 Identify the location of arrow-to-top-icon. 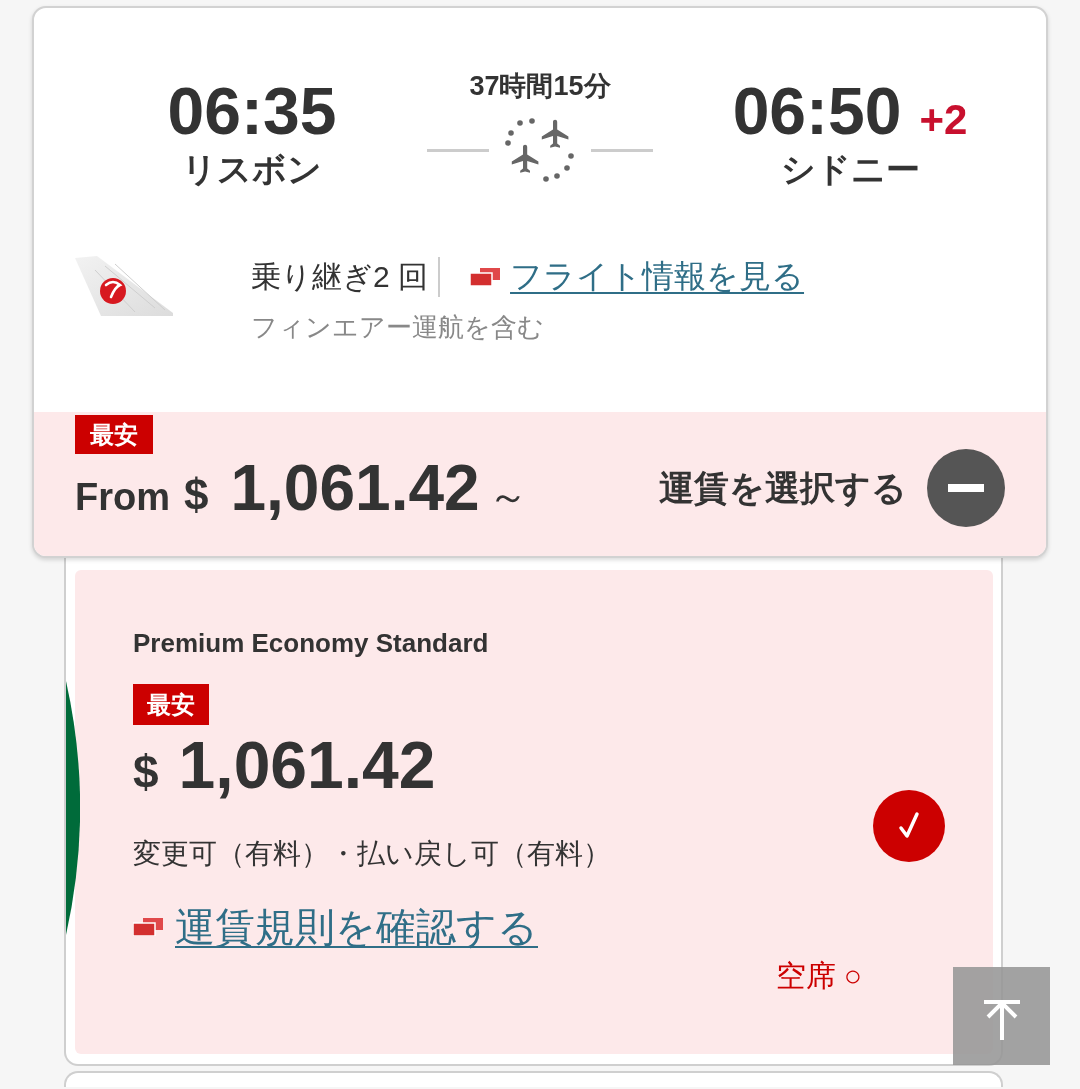
(1001, 1020).